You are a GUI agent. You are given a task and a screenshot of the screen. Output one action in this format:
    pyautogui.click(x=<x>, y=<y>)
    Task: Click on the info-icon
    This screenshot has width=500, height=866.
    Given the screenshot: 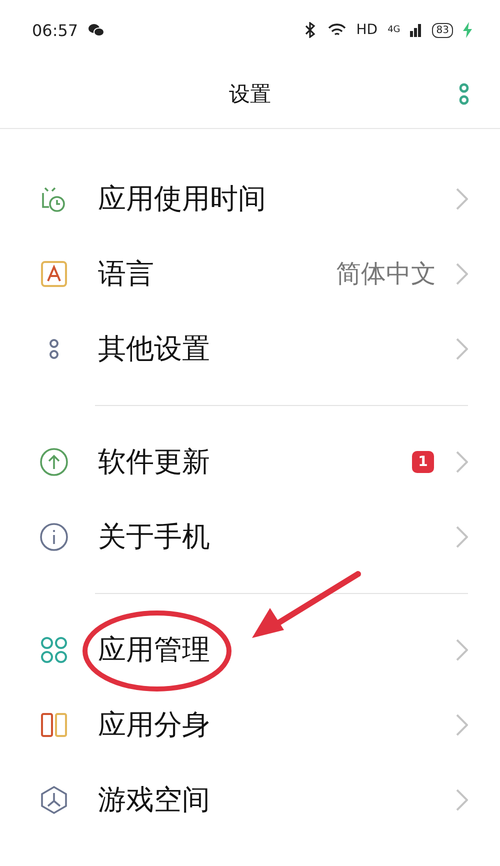 What is the action you would take?
    pyautogui.click(x=54, y=536)
    